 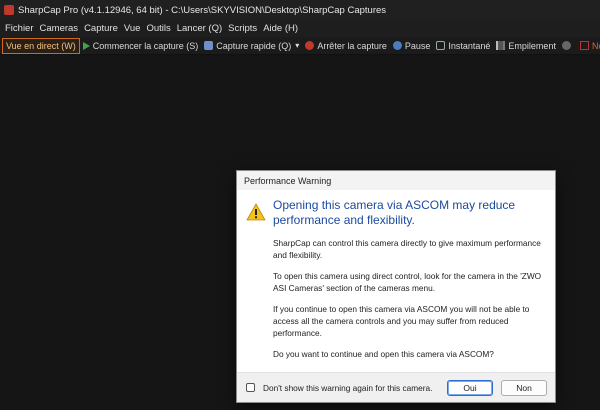 I want to click on quick-capture-button: Capture rapide (Q), so click(x=247, y=46).